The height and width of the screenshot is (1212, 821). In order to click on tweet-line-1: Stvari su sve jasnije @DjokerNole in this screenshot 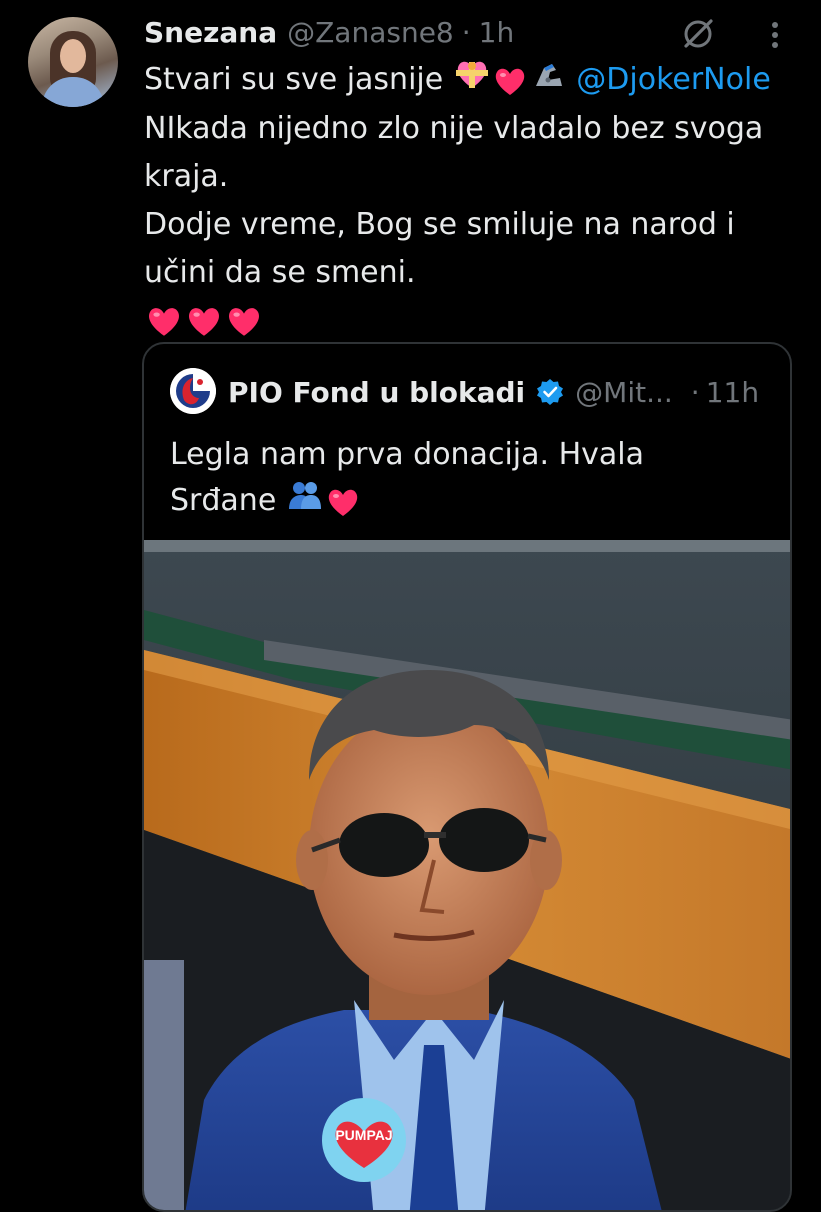, I will do `click(474, 80)`.